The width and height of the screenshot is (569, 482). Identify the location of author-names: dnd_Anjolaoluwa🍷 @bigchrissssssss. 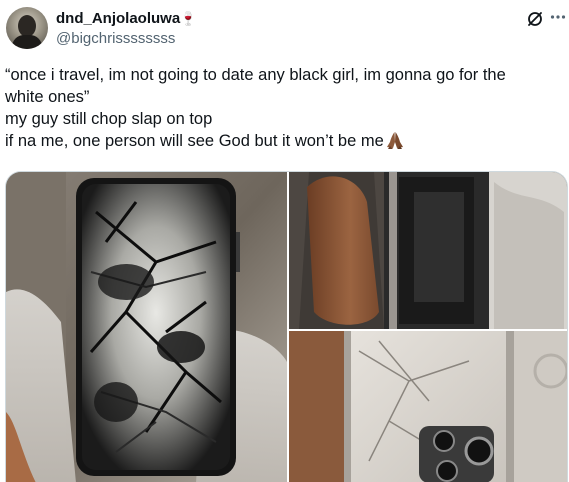
(126, 28).